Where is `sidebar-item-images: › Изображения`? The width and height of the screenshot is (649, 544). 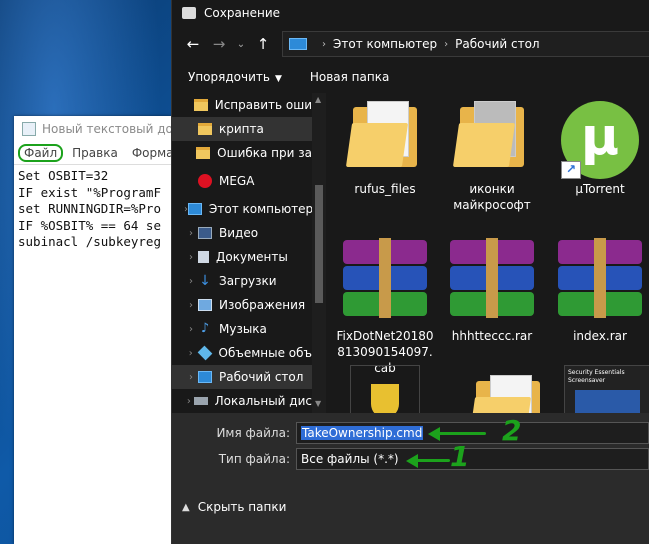
sidebar-item-images: › Изображения is located at coordinates (242, 305).